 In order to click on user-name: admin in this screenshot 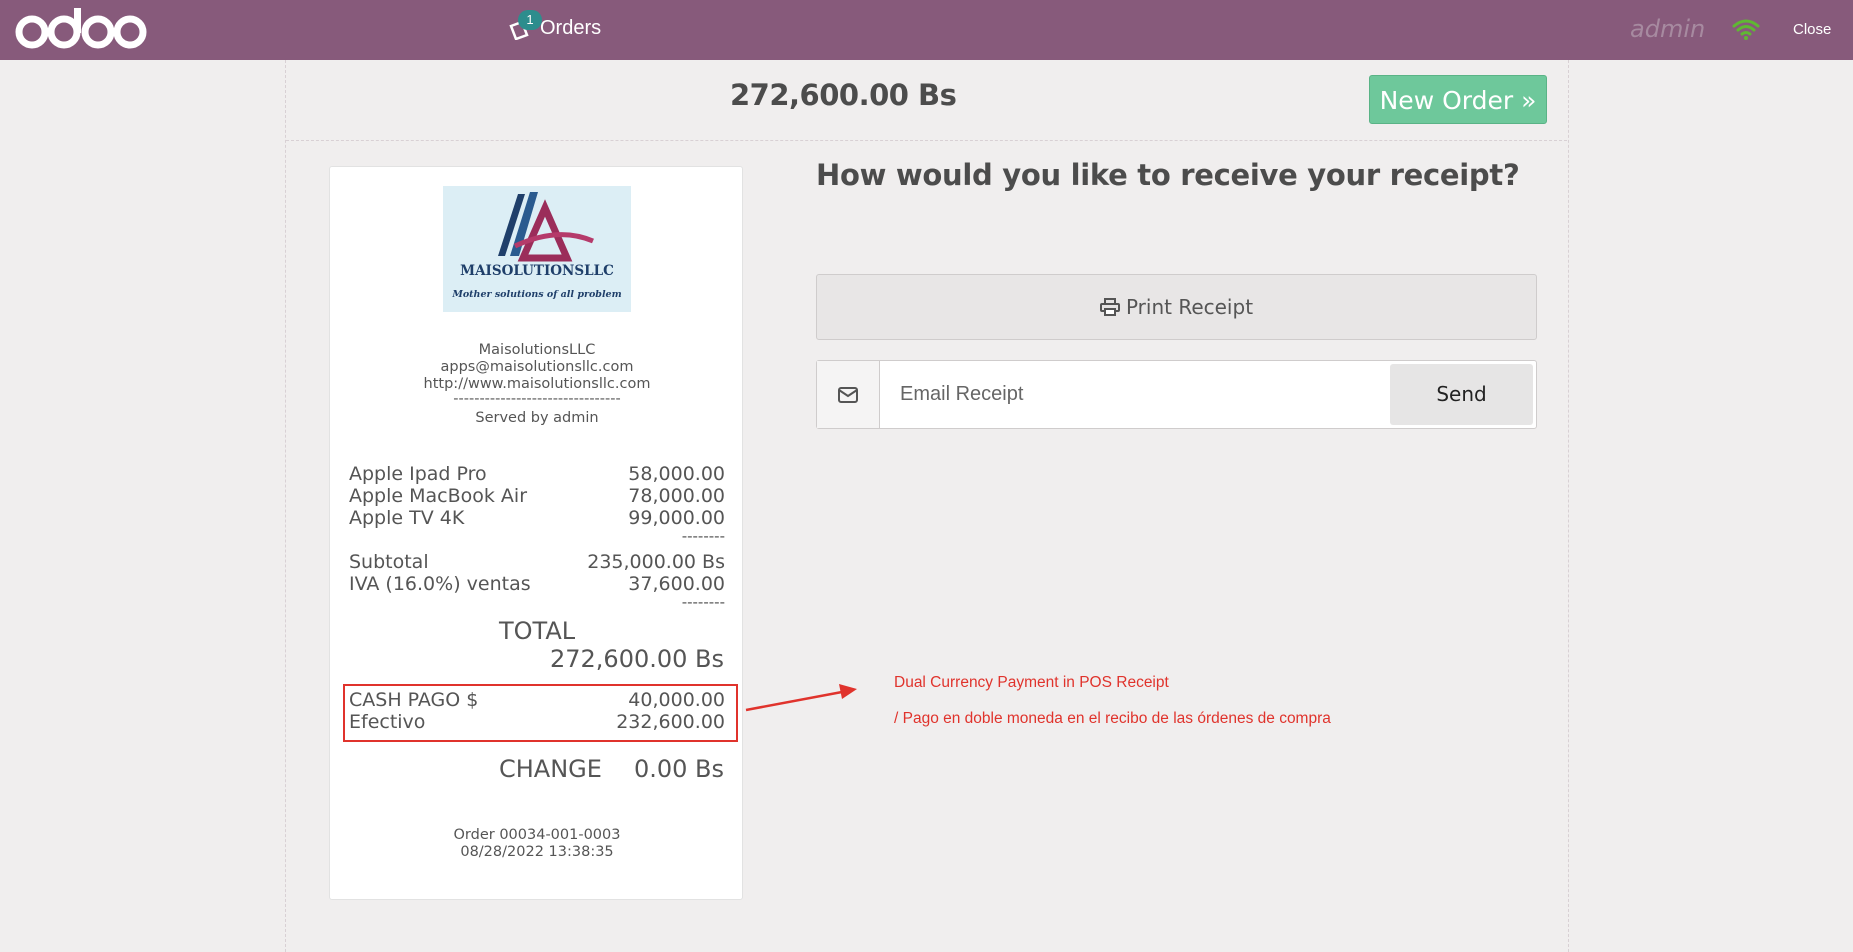, I will do `click(1668, 29)`.